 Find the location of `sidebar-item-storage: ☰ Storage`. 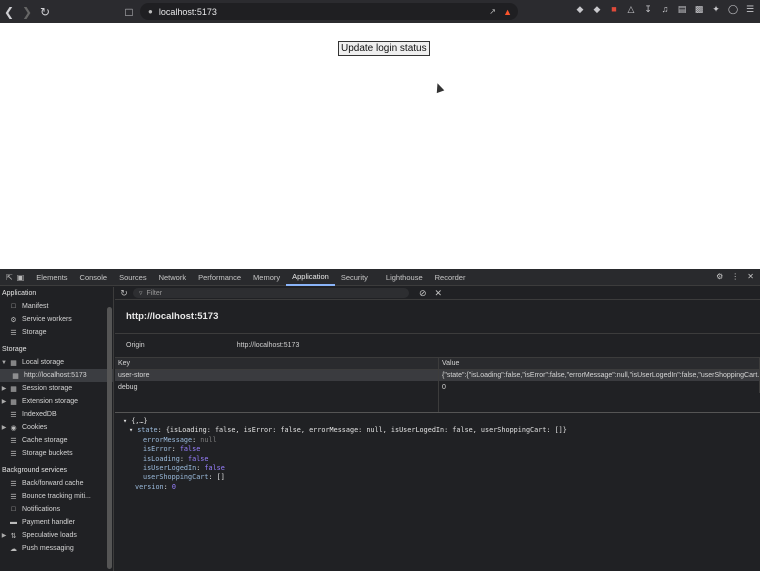

sidebar-item-storage: ☰ Storage is located at coordinates (56, 332).